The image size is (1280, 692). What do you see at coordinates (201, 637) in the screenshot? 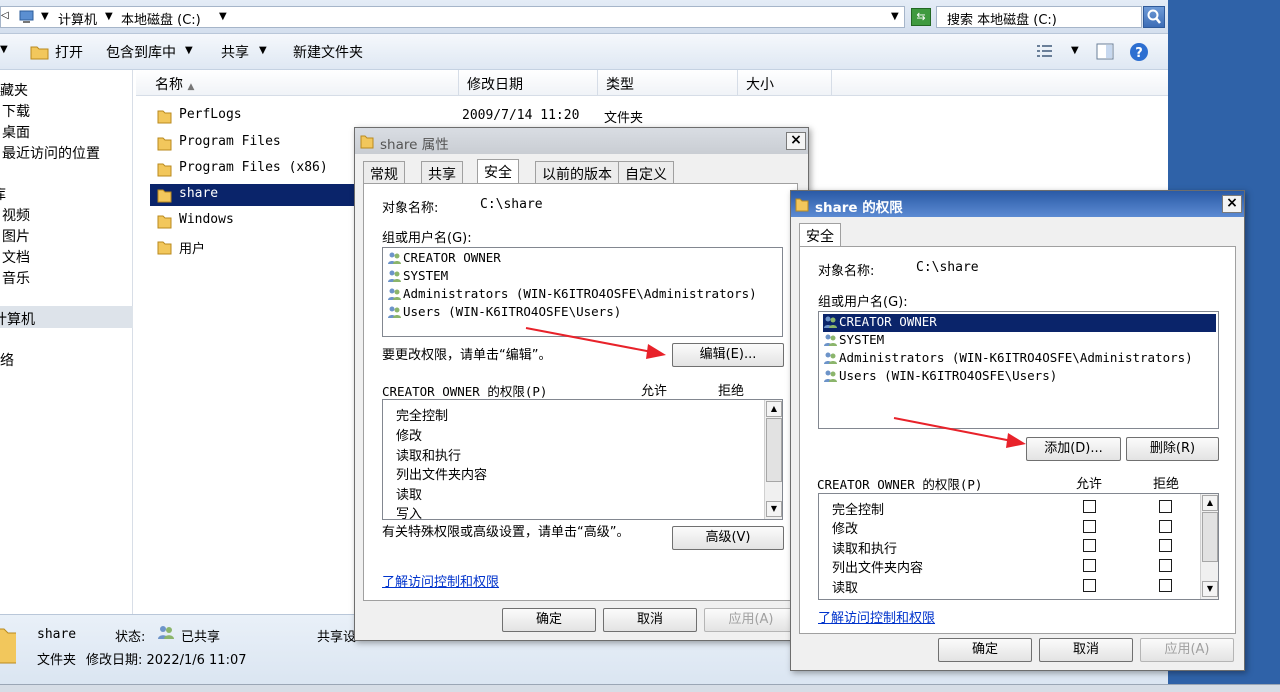
I see `details-state-value: 已共享` at bounding box center [201, 637].